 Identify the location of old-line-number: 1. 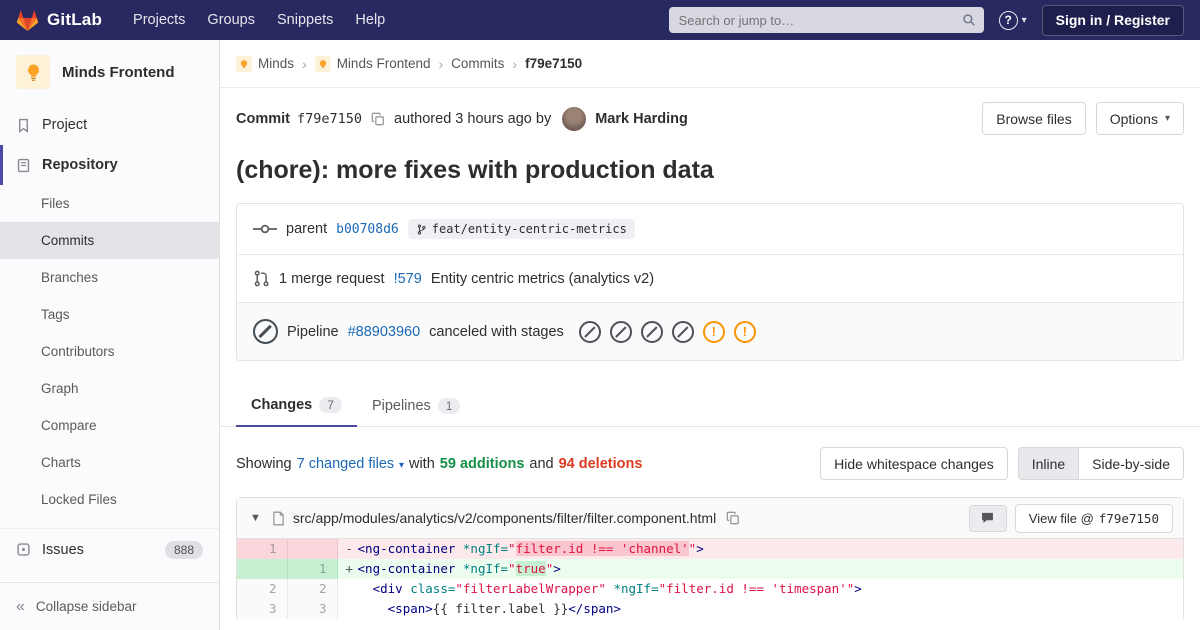
(262, 549).